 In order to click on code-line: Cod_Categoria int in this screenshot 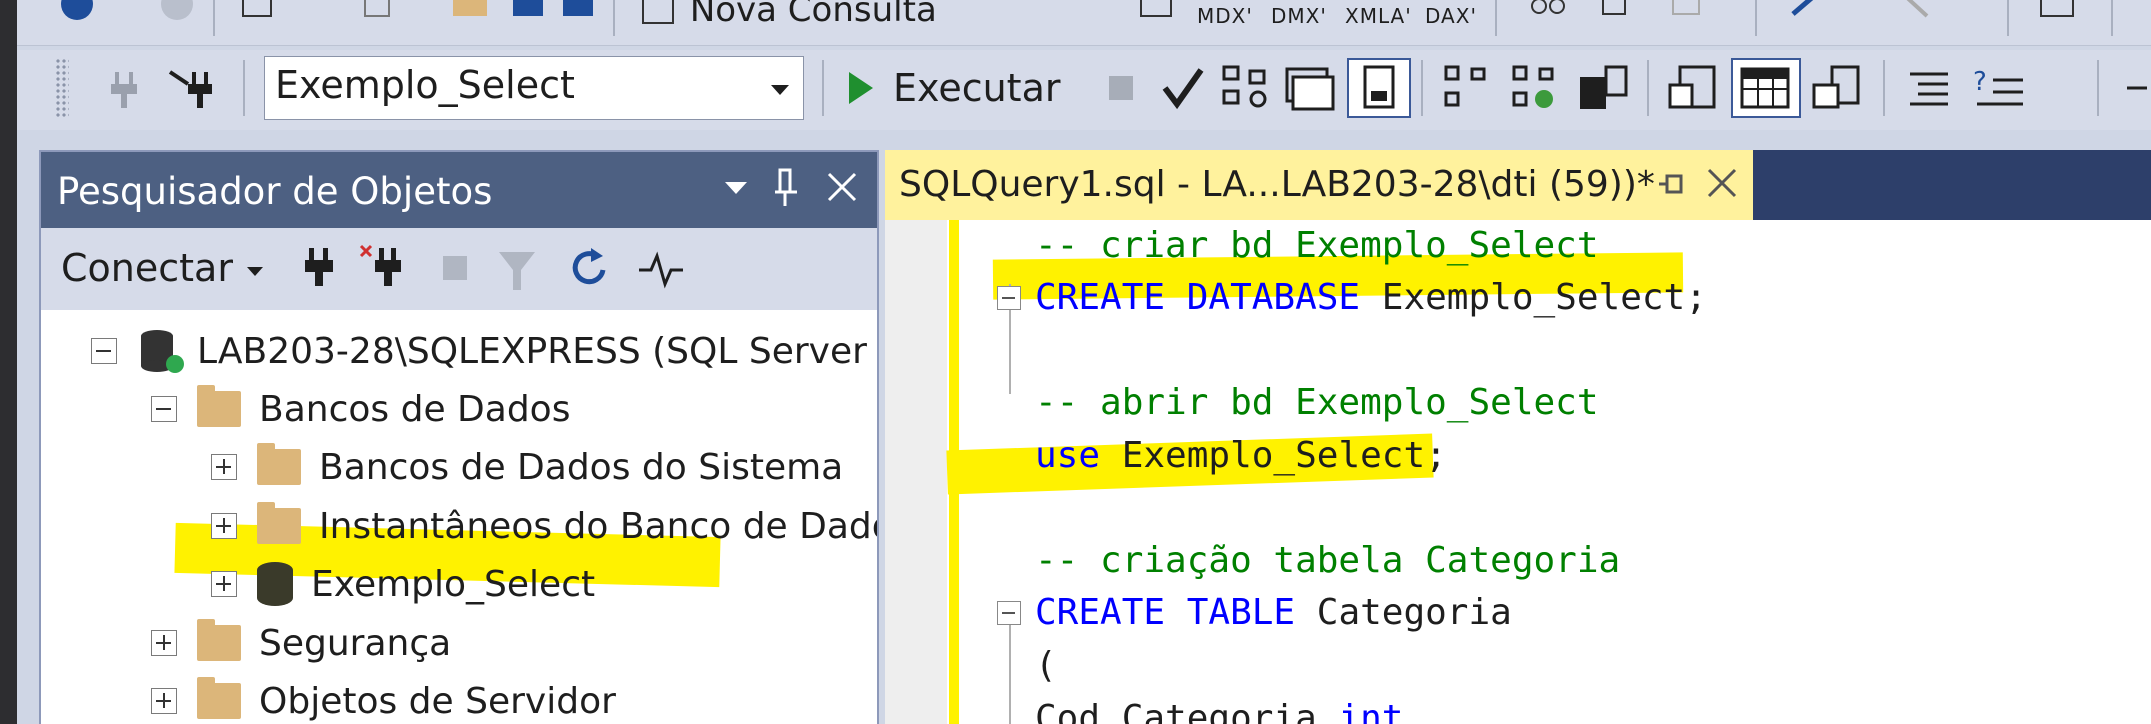, I will do `click(1219, 711)`.